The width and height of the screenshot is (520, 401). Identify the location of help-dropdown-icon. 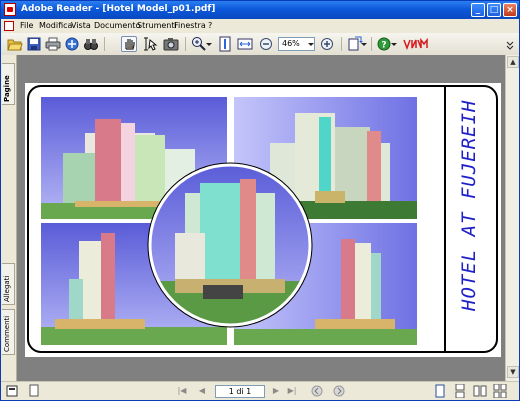
(394, 44).